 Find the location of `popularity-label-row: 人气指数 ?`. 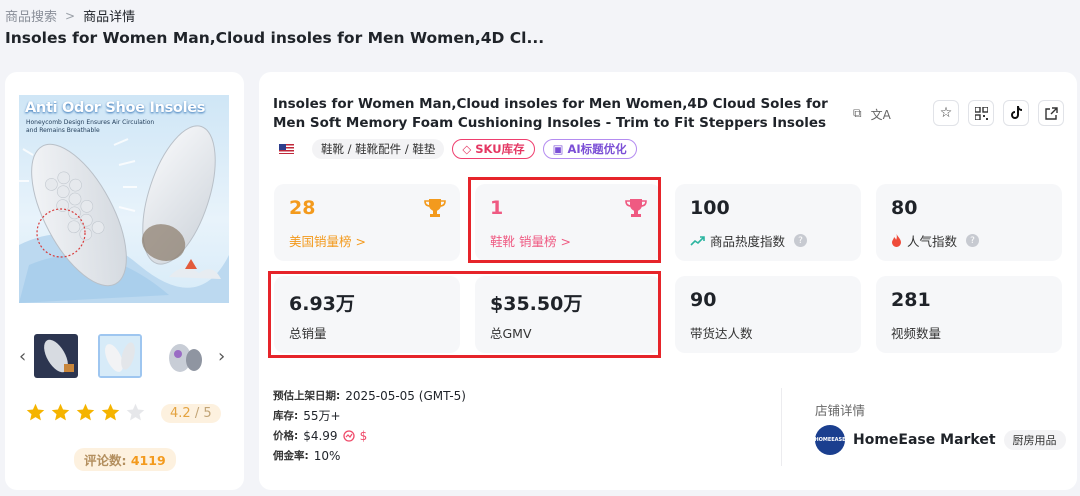

popularity-label-row: 人气指数 ? is located at coordinates (935, 240).